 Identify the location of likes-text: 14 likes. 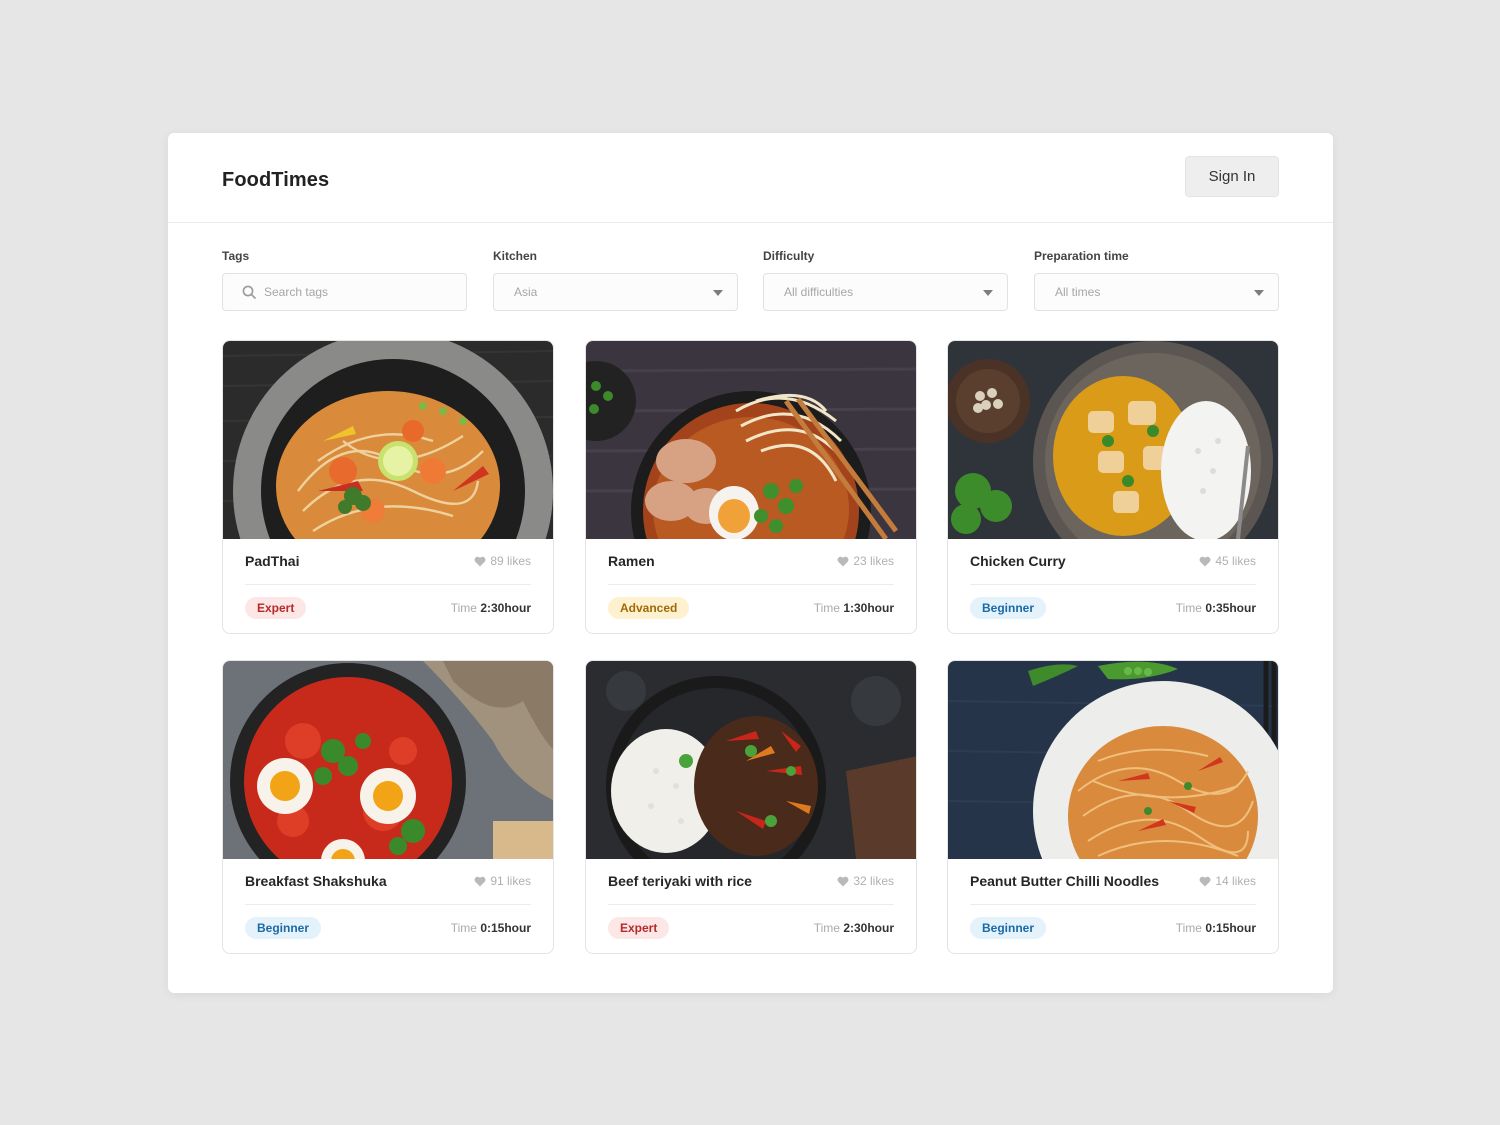
(1235, 881).